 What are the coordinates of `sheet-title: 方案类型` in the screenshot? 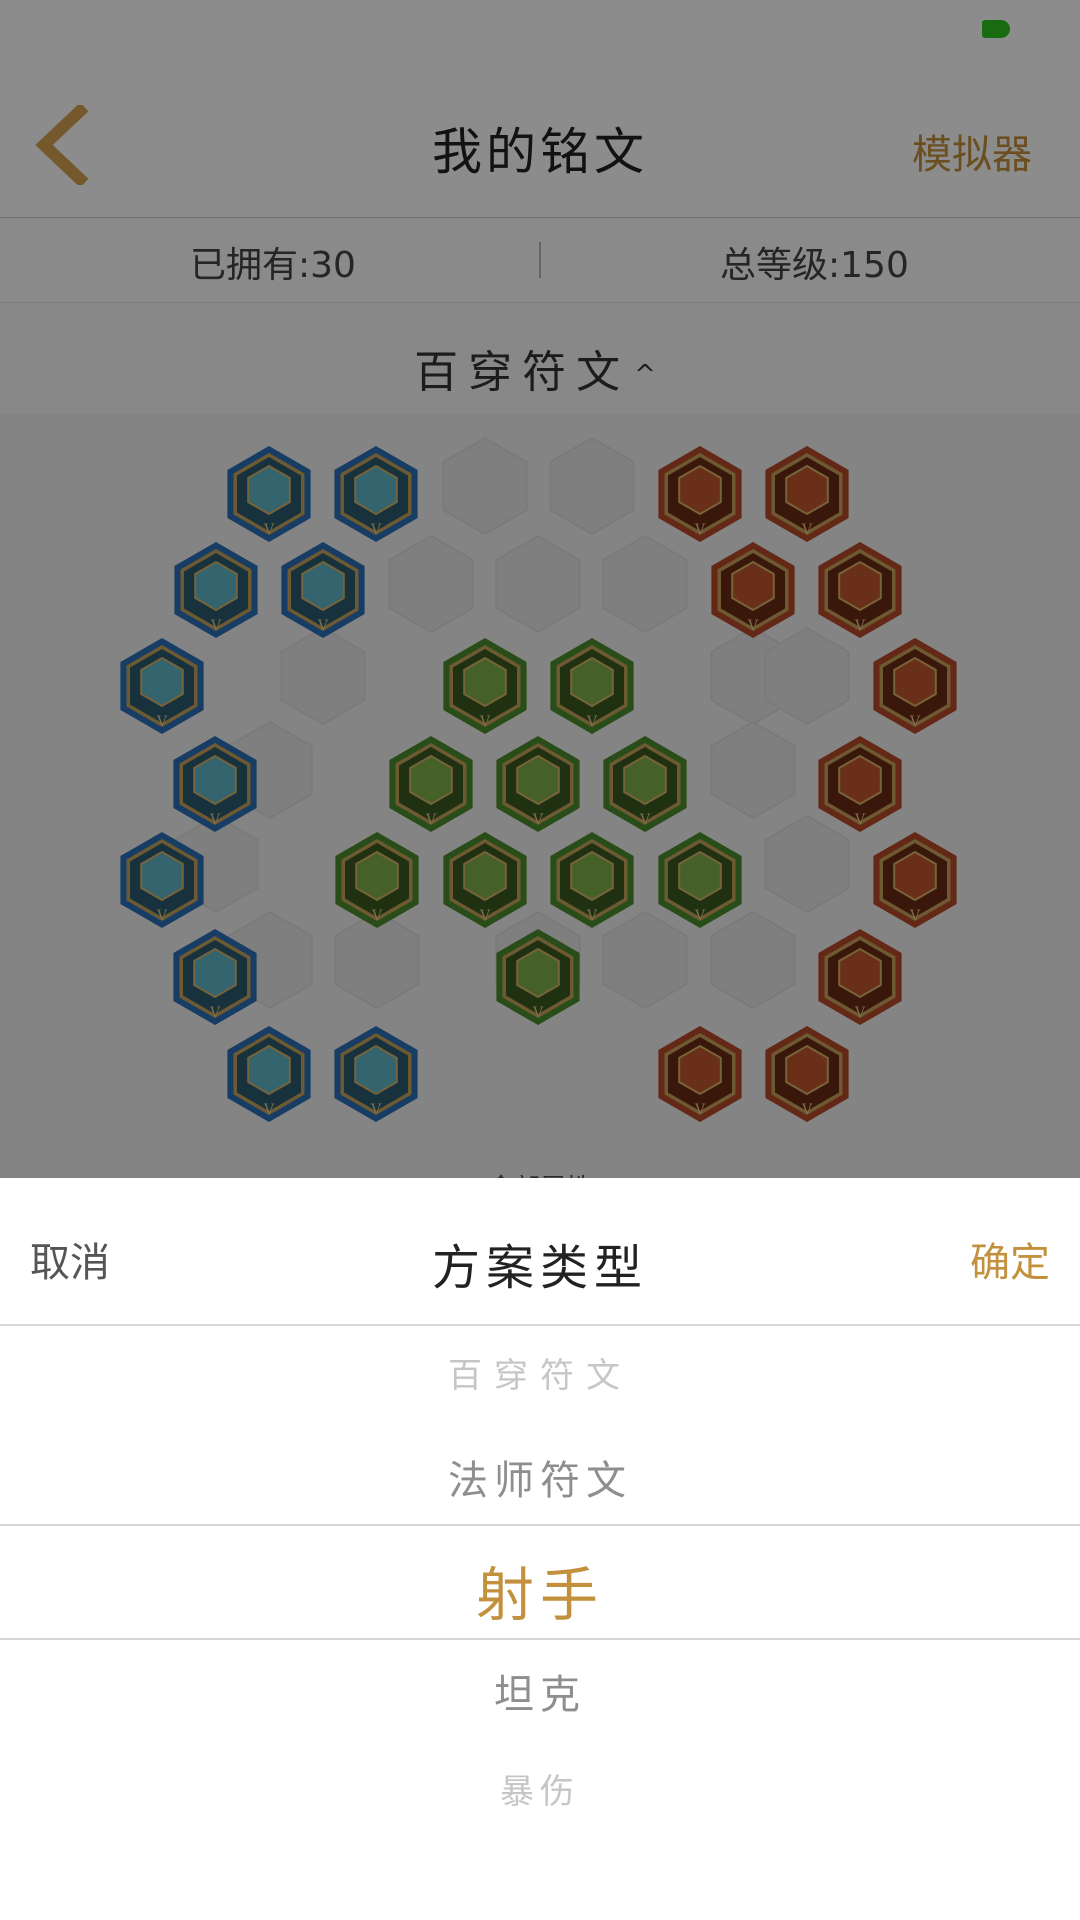 It's located at (539, 1268).